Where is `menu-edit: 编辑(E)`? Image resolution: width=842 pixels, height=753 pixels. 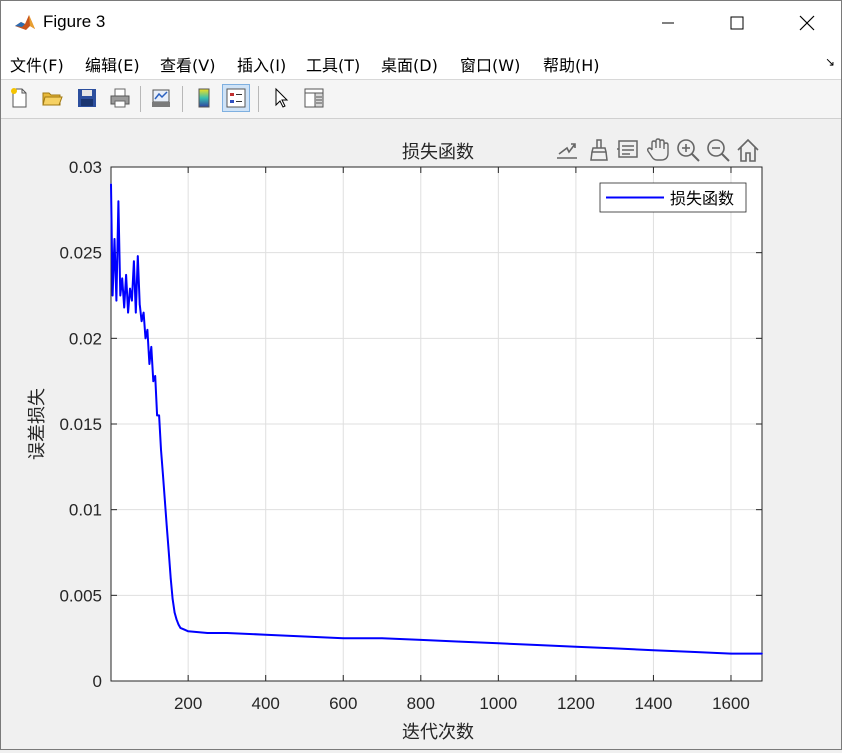 menu-edit: 编辑(E) is located at coordinates (112, 64).